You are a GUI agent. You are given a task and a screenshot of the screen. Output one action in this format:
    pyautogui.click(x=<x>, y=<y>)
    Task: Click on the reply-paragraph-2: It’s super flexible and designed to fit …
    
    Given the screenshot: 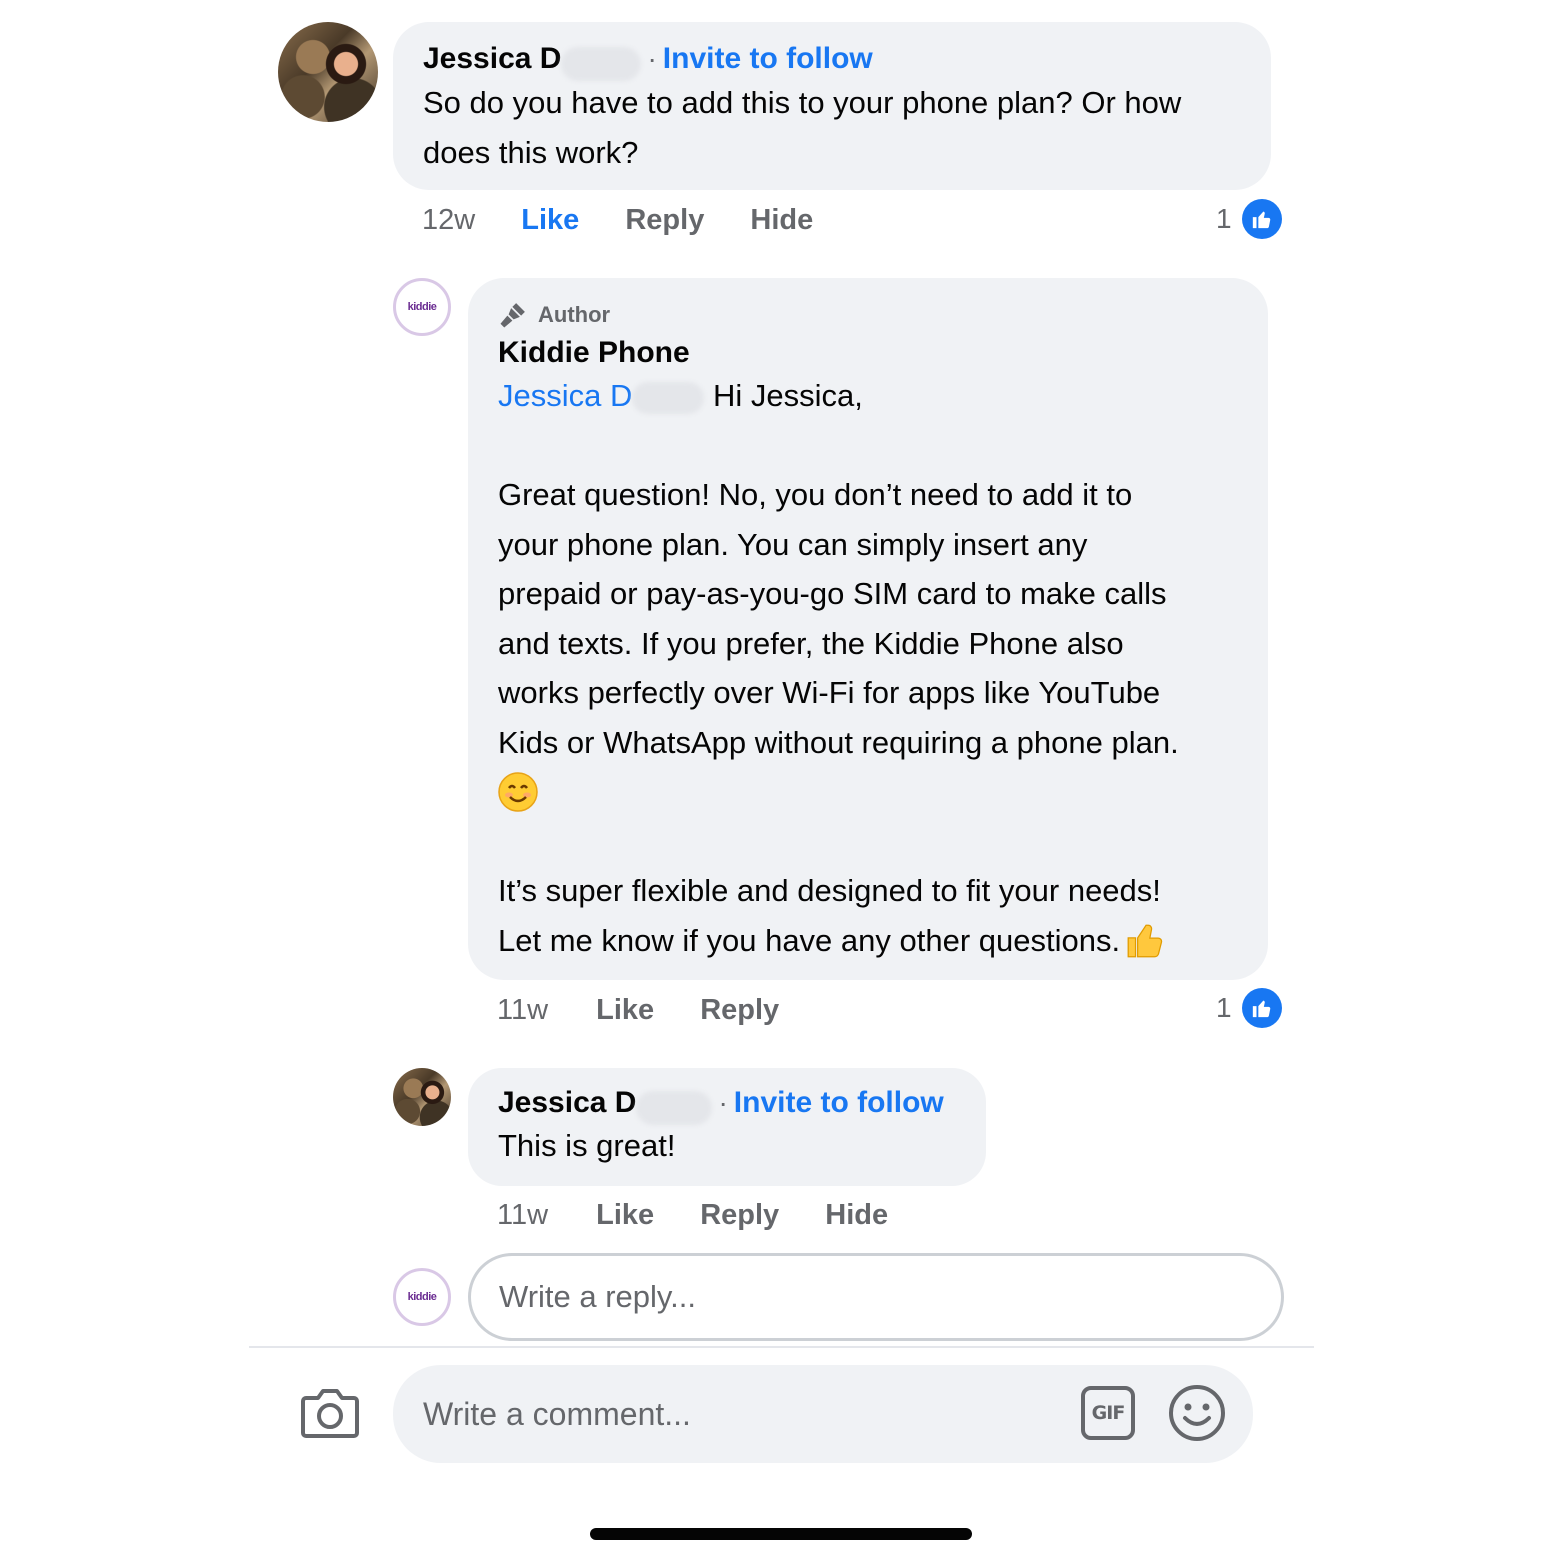 What is the action you would take?
    pyautogui.click(x=878, y=915)
    